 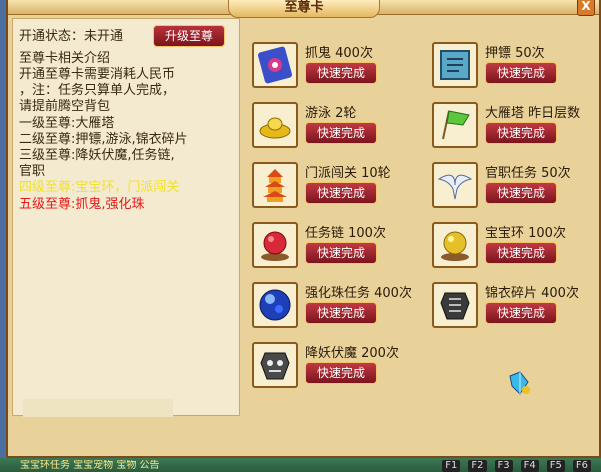 What do you see at coordinates (275, 185) in the screenshot?
I see `pagoda-icon` at bounding box center [275, 185].